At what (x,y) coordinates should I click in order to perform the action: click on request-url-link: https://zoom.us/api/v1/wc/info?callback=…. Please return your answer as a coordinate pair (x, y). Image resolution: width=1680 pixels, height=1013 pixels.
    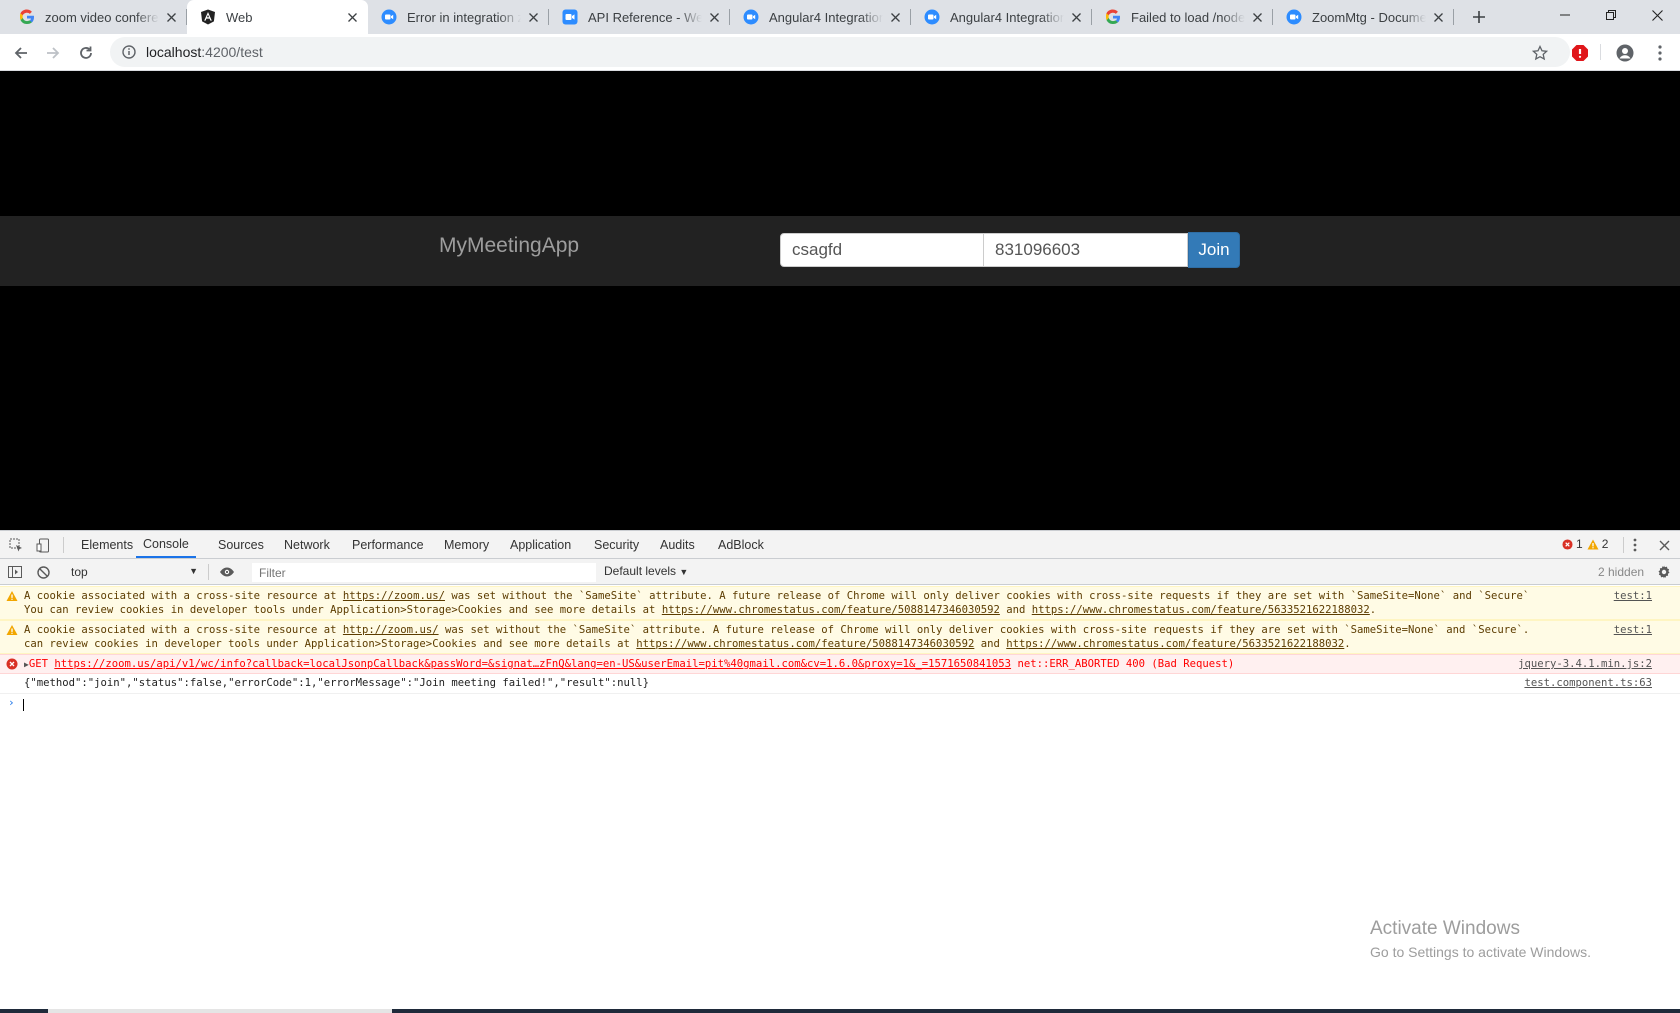
    Looking at the image, I should click on (532, 664).